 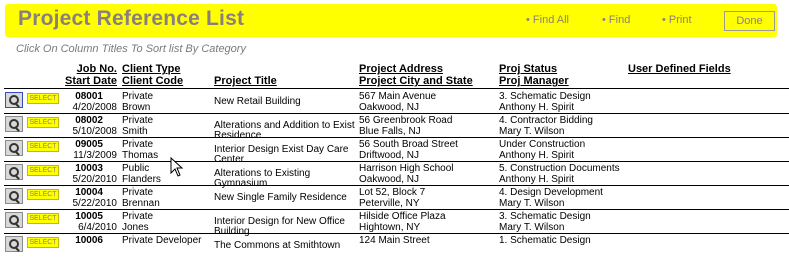 What do you see at coordinates (152, 81) in the screenshot?
I see `column-header-client-code: Client Code` at bounding box center [152, 81].